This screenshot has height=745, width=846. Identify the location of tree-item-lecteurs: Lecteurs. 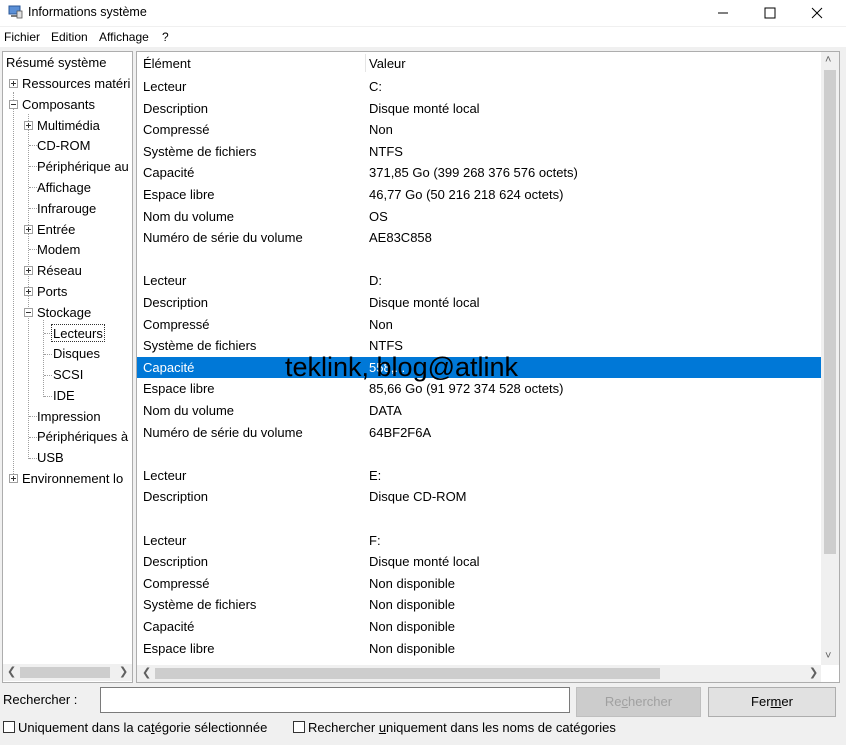
(78, 333).